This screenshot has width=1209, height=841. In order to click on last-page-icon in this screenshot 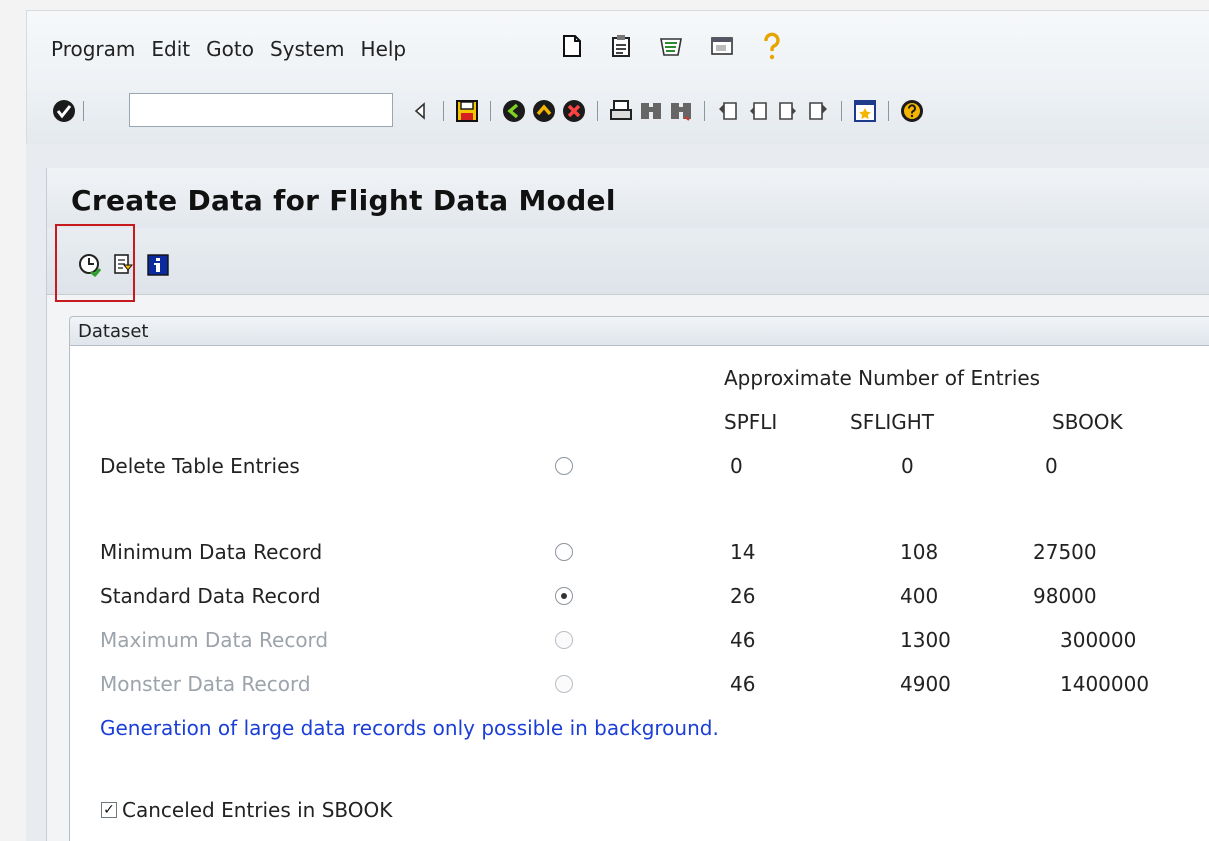, I will do `click(818, 111)`.